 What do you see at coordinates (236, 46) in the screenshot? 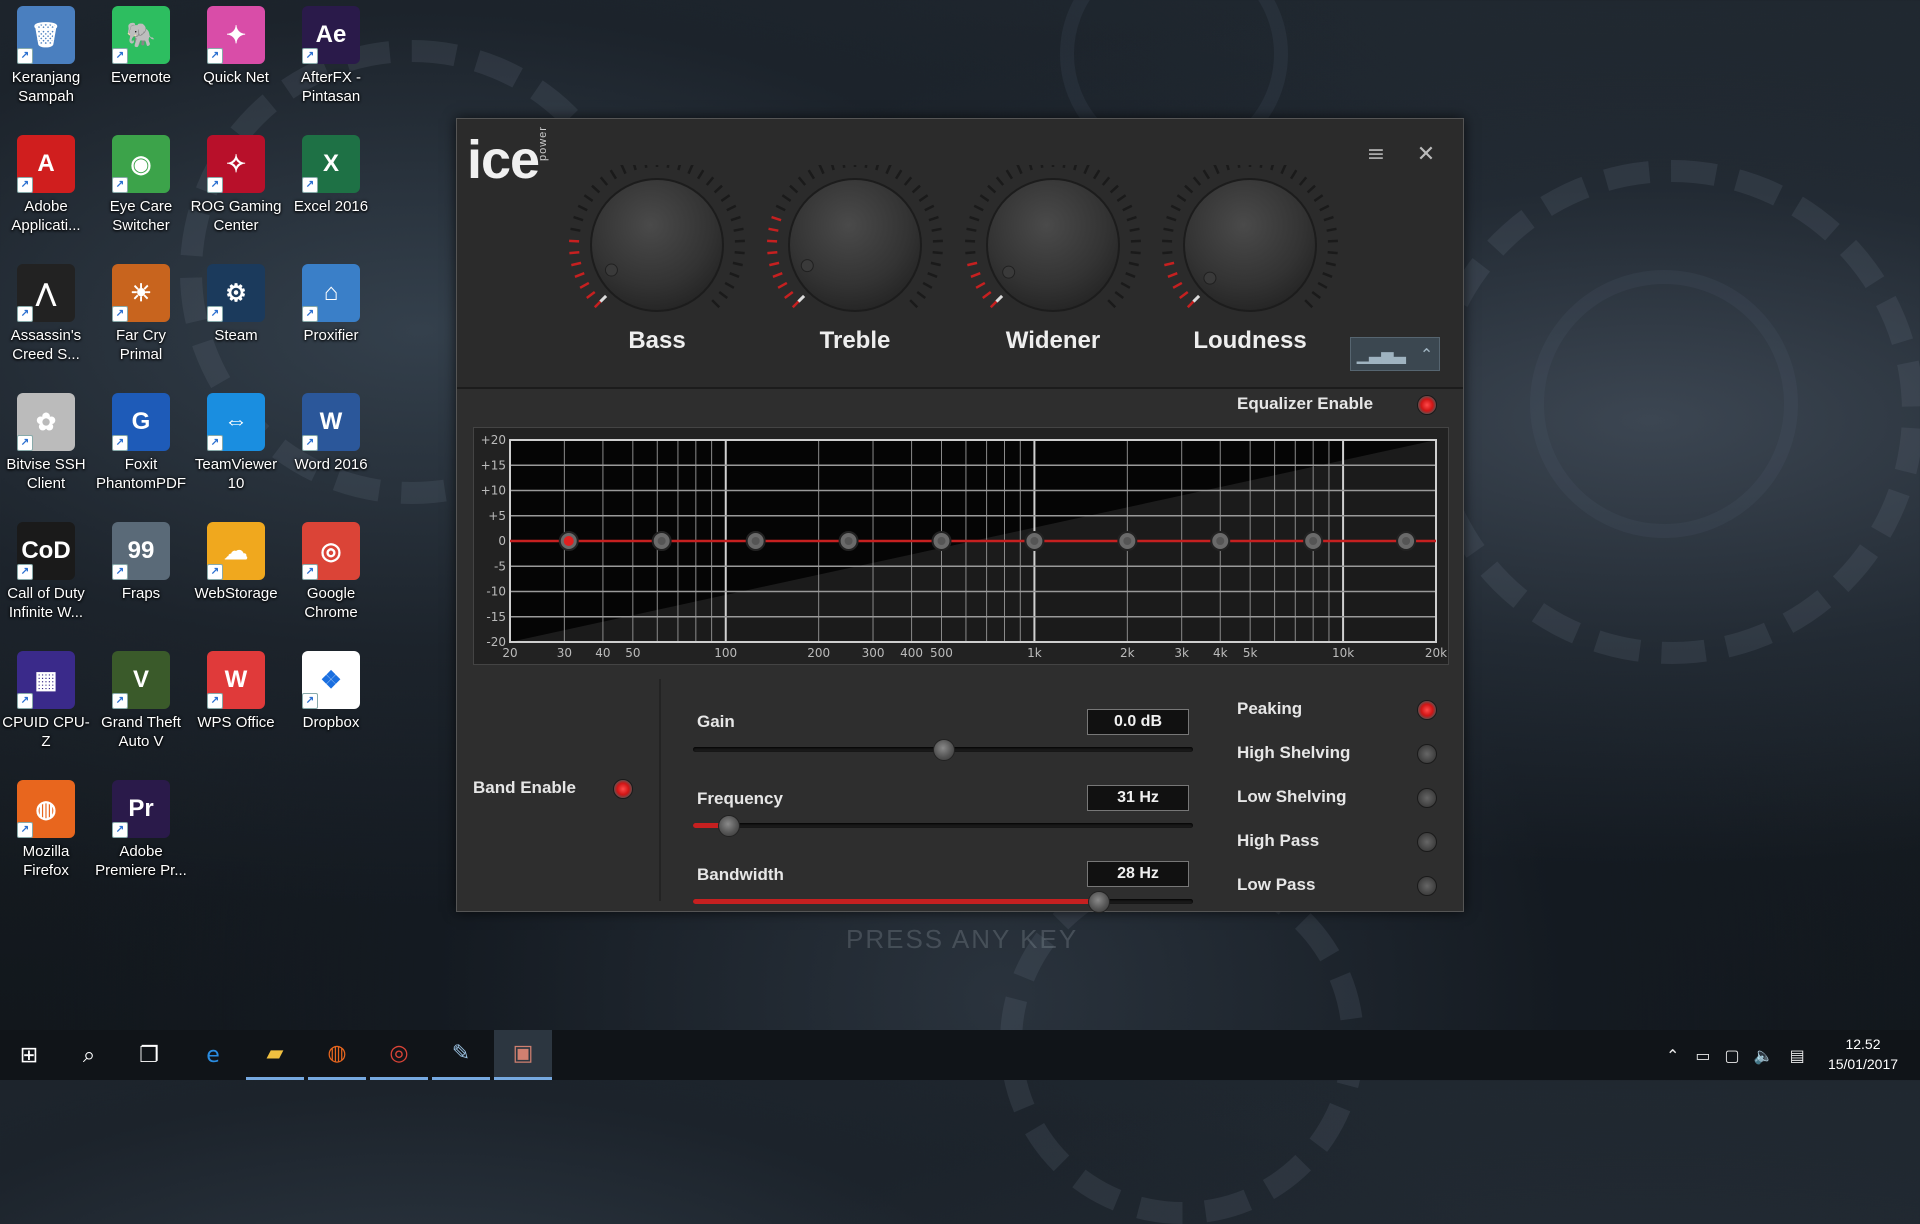
I see `desktop-icon: ✦↗Quick Net` at bounding box center [236, 46].